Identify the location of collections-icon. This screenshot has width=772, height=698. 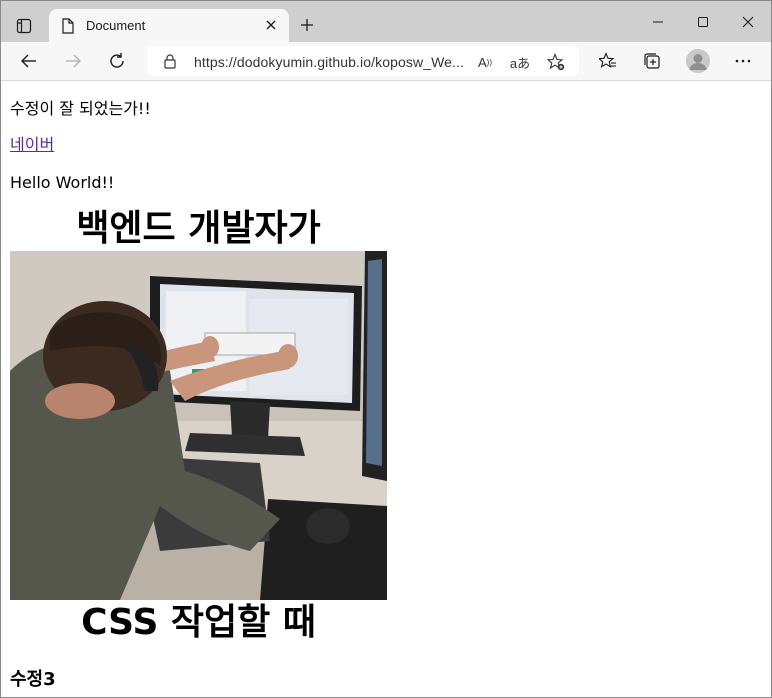
(652, 61).